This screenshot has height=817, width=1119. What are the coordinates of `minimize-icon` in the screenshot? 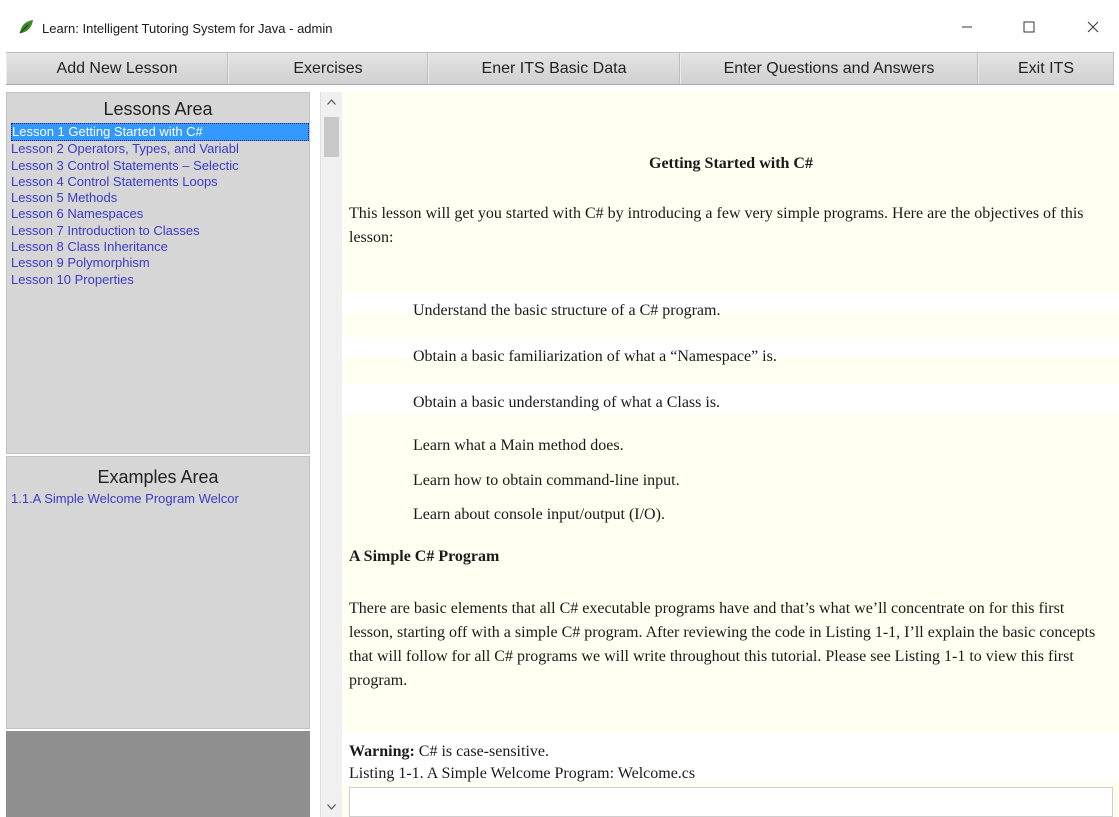 It's located at (967, 27).